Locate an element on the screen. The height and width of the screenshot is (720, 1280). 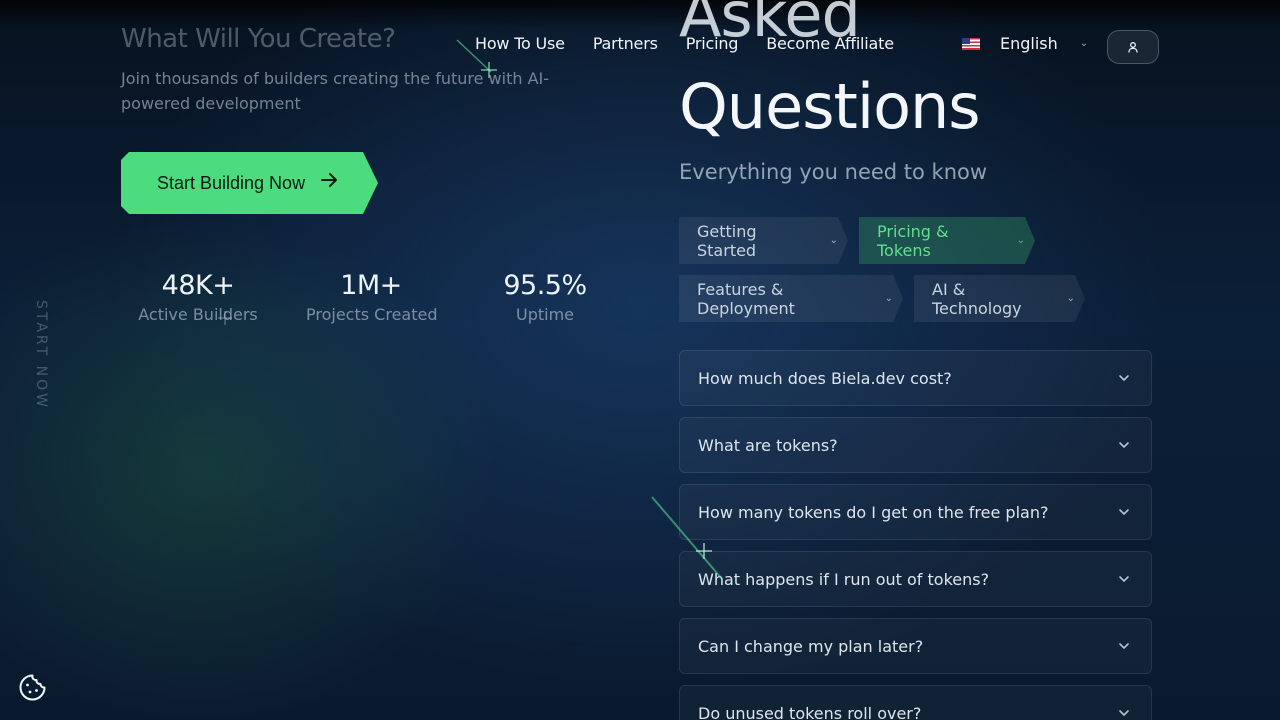
user-icon is located at coordinates (1133, 47).